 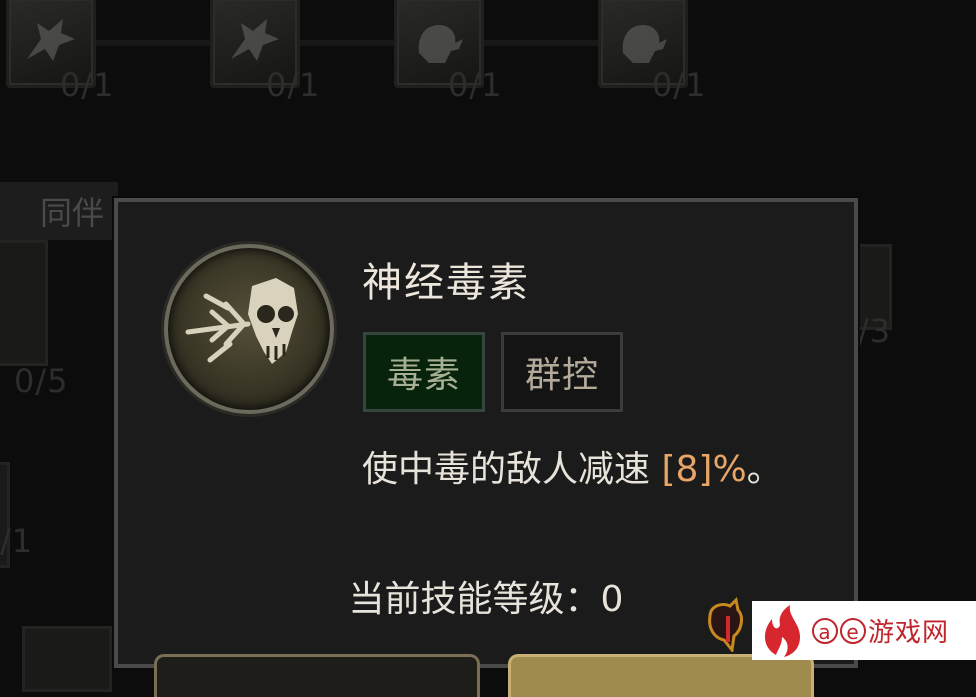 I want to click on flame-logo-icon, so click(x=782, y=630).